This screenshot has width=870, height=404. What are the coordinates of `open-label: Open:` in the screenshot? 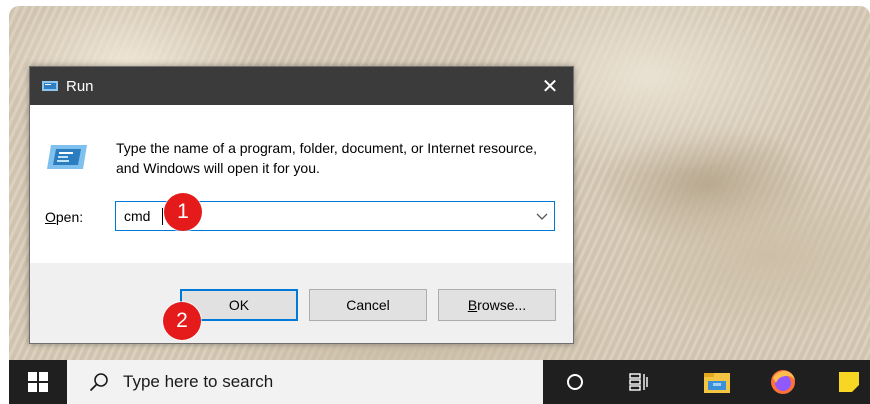 It's located at (64, 217).